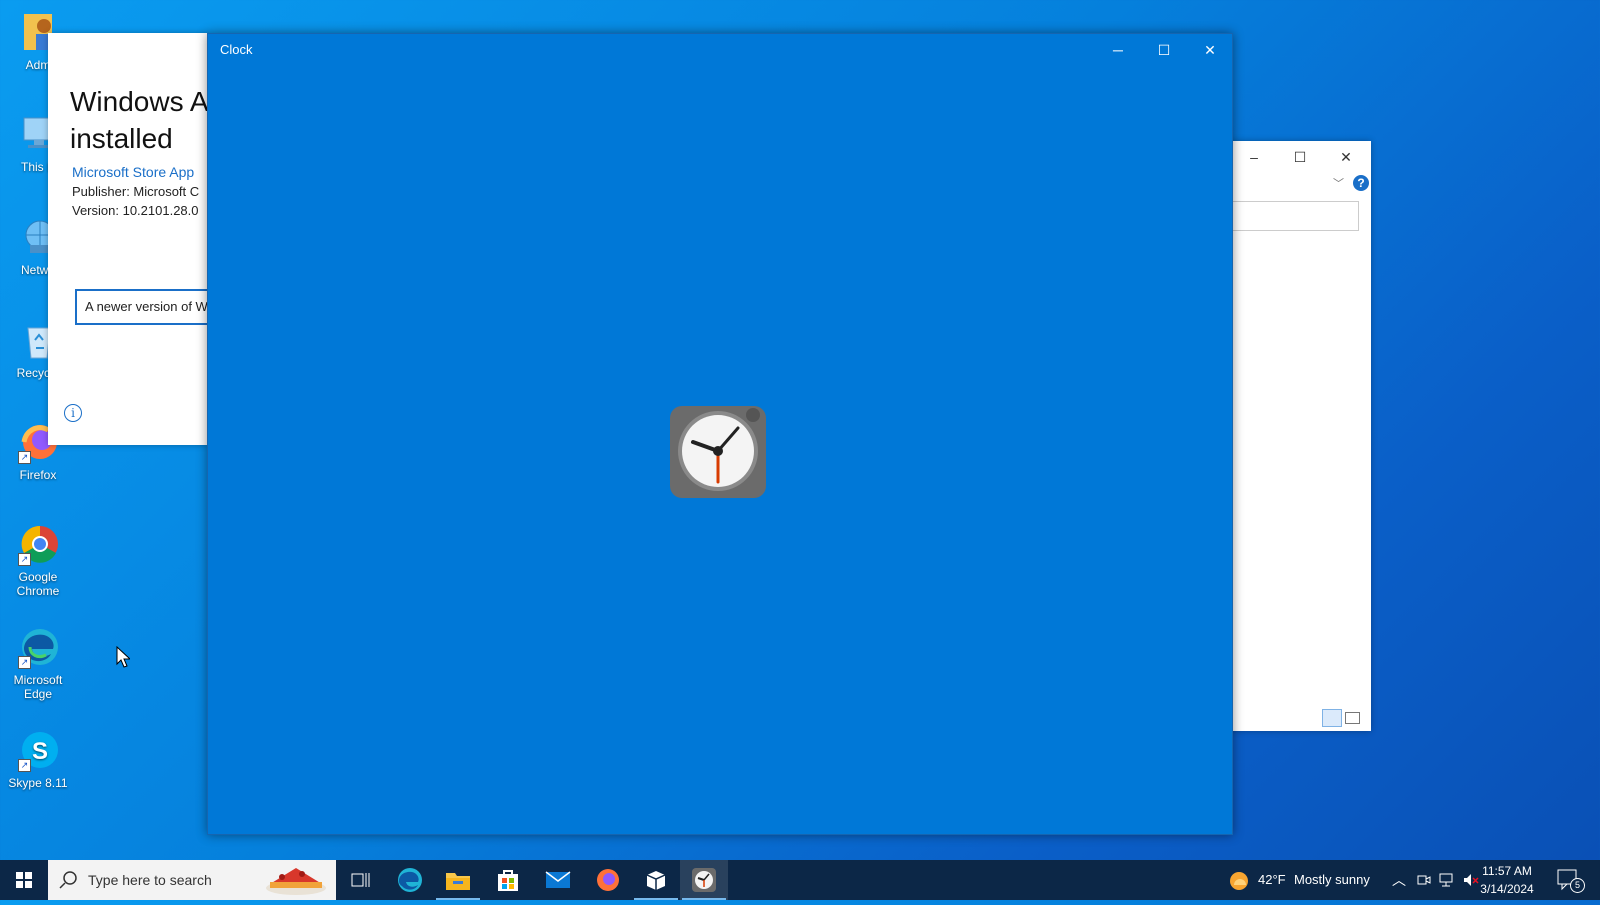 Image resolution: width=1600 pixels, height=905 pixels. I want to click on minimize-button: ─, so click(1118, 50).